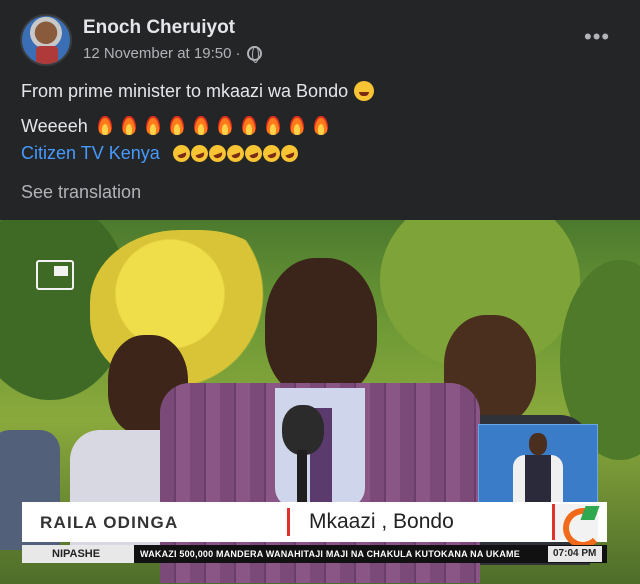 Image resolution: width=640 pixels, height=584 pixels. What do you see at coordinates (538, 481) in the screenshot?
I see `signer-vest` at bounding box center [538, 481].